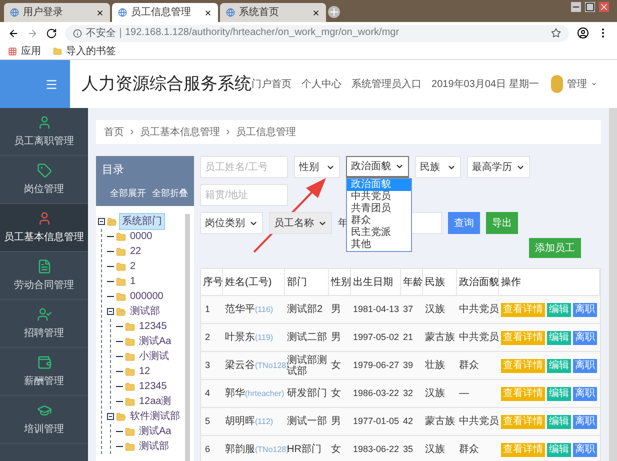 The image size is (617, 461). I want to click on forward-icon, so click(32, 33).